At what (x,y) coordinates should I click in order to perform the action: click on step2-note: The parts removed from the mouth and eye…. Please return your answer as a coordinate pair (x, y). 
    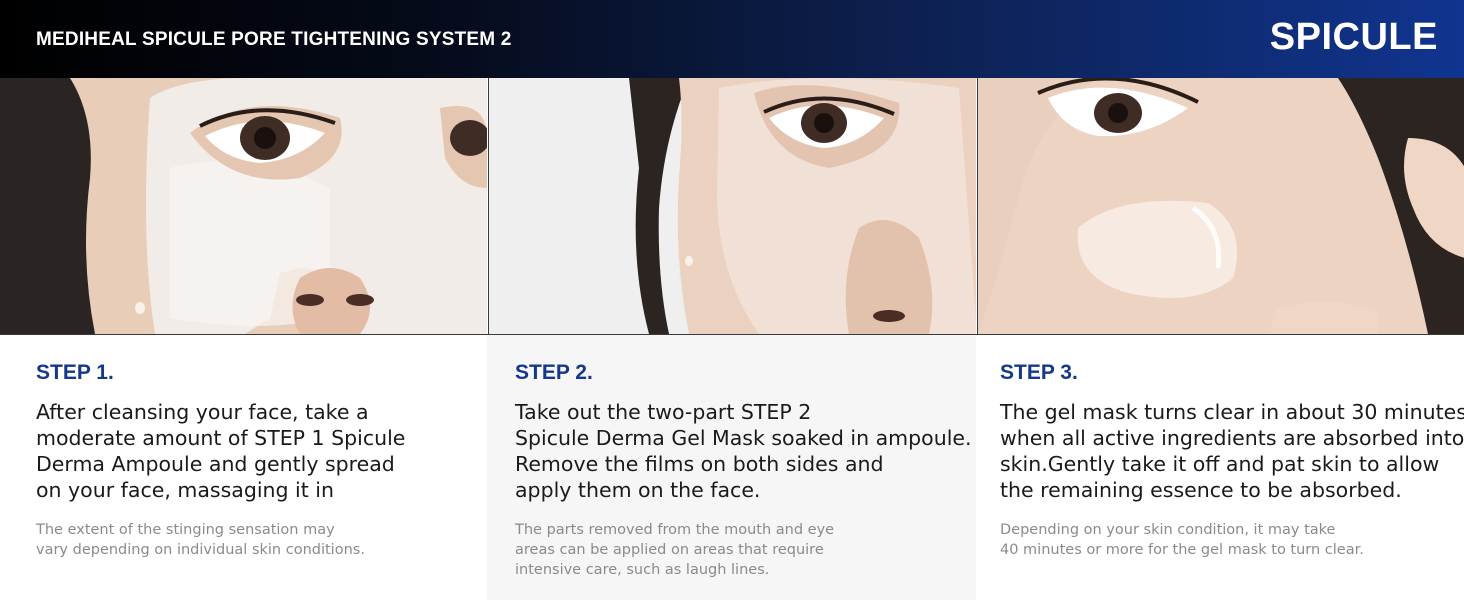
    Looking at the image, I should click on (674, 550).